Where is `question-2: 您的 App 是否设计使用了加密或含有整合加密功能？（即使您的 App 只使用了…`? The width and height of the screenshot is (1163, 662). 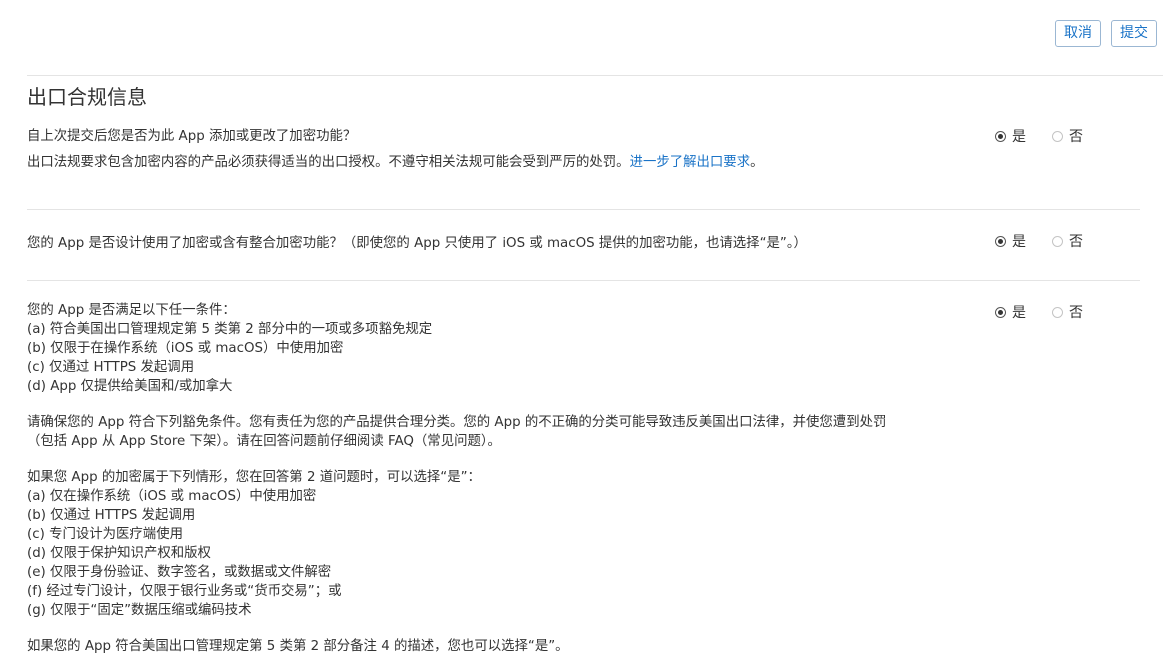
question-2: 您的 App 是否设计使用了加密或含有整合加密功能？（即使您的 App 只使用了… is located at coordinates (507, 243).